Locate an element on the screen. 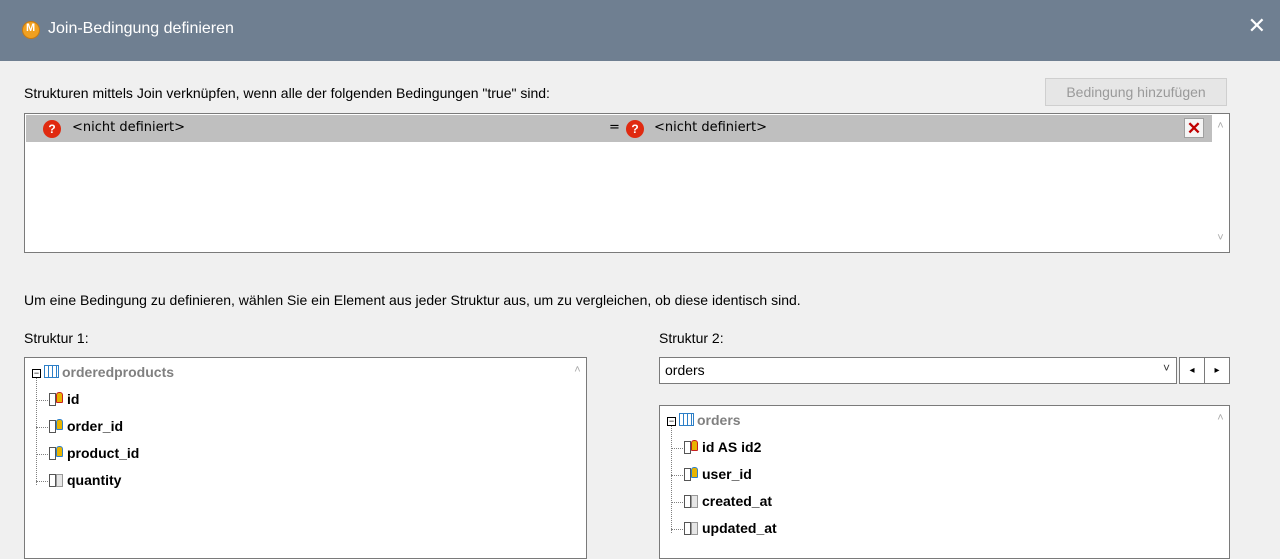  tree-node-id: id is located at coordinates (73, 399).